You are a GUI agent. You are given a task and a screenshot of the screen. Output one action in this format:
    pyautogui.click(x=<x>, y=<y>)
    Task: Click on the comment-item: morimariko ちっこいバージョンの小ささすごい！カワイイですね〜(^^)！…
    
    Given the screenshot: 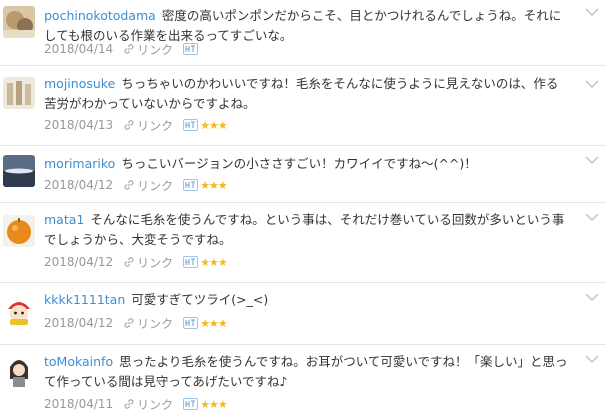 What is the action you would take?
    pyautogui.click(x=303, y=174)
    